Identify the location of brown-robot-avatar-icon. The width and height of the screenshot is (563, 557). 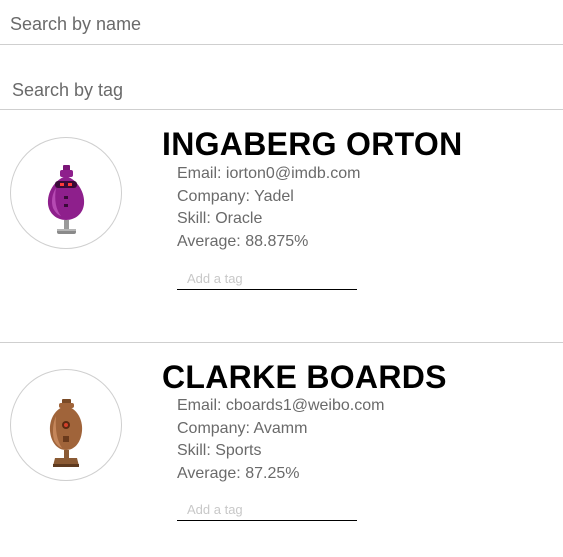
(66, 433).